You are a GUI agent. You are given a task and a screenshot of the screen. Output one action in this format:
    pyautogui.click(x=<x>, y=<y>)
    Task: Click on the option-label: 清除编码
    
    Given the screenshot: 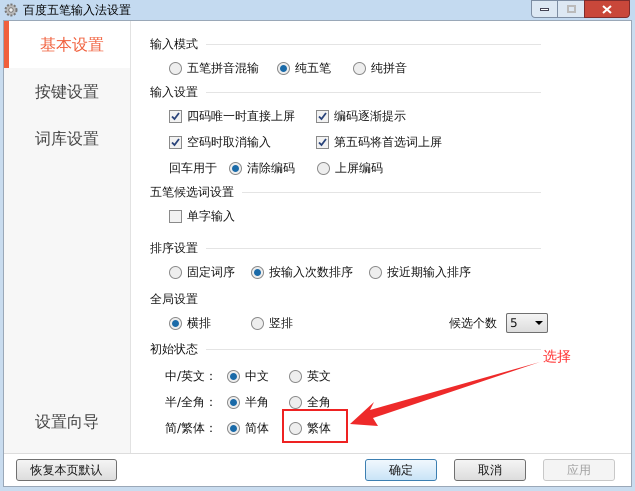 What is the action you would take?
    pyautogui.click(x=271, y=168)
    